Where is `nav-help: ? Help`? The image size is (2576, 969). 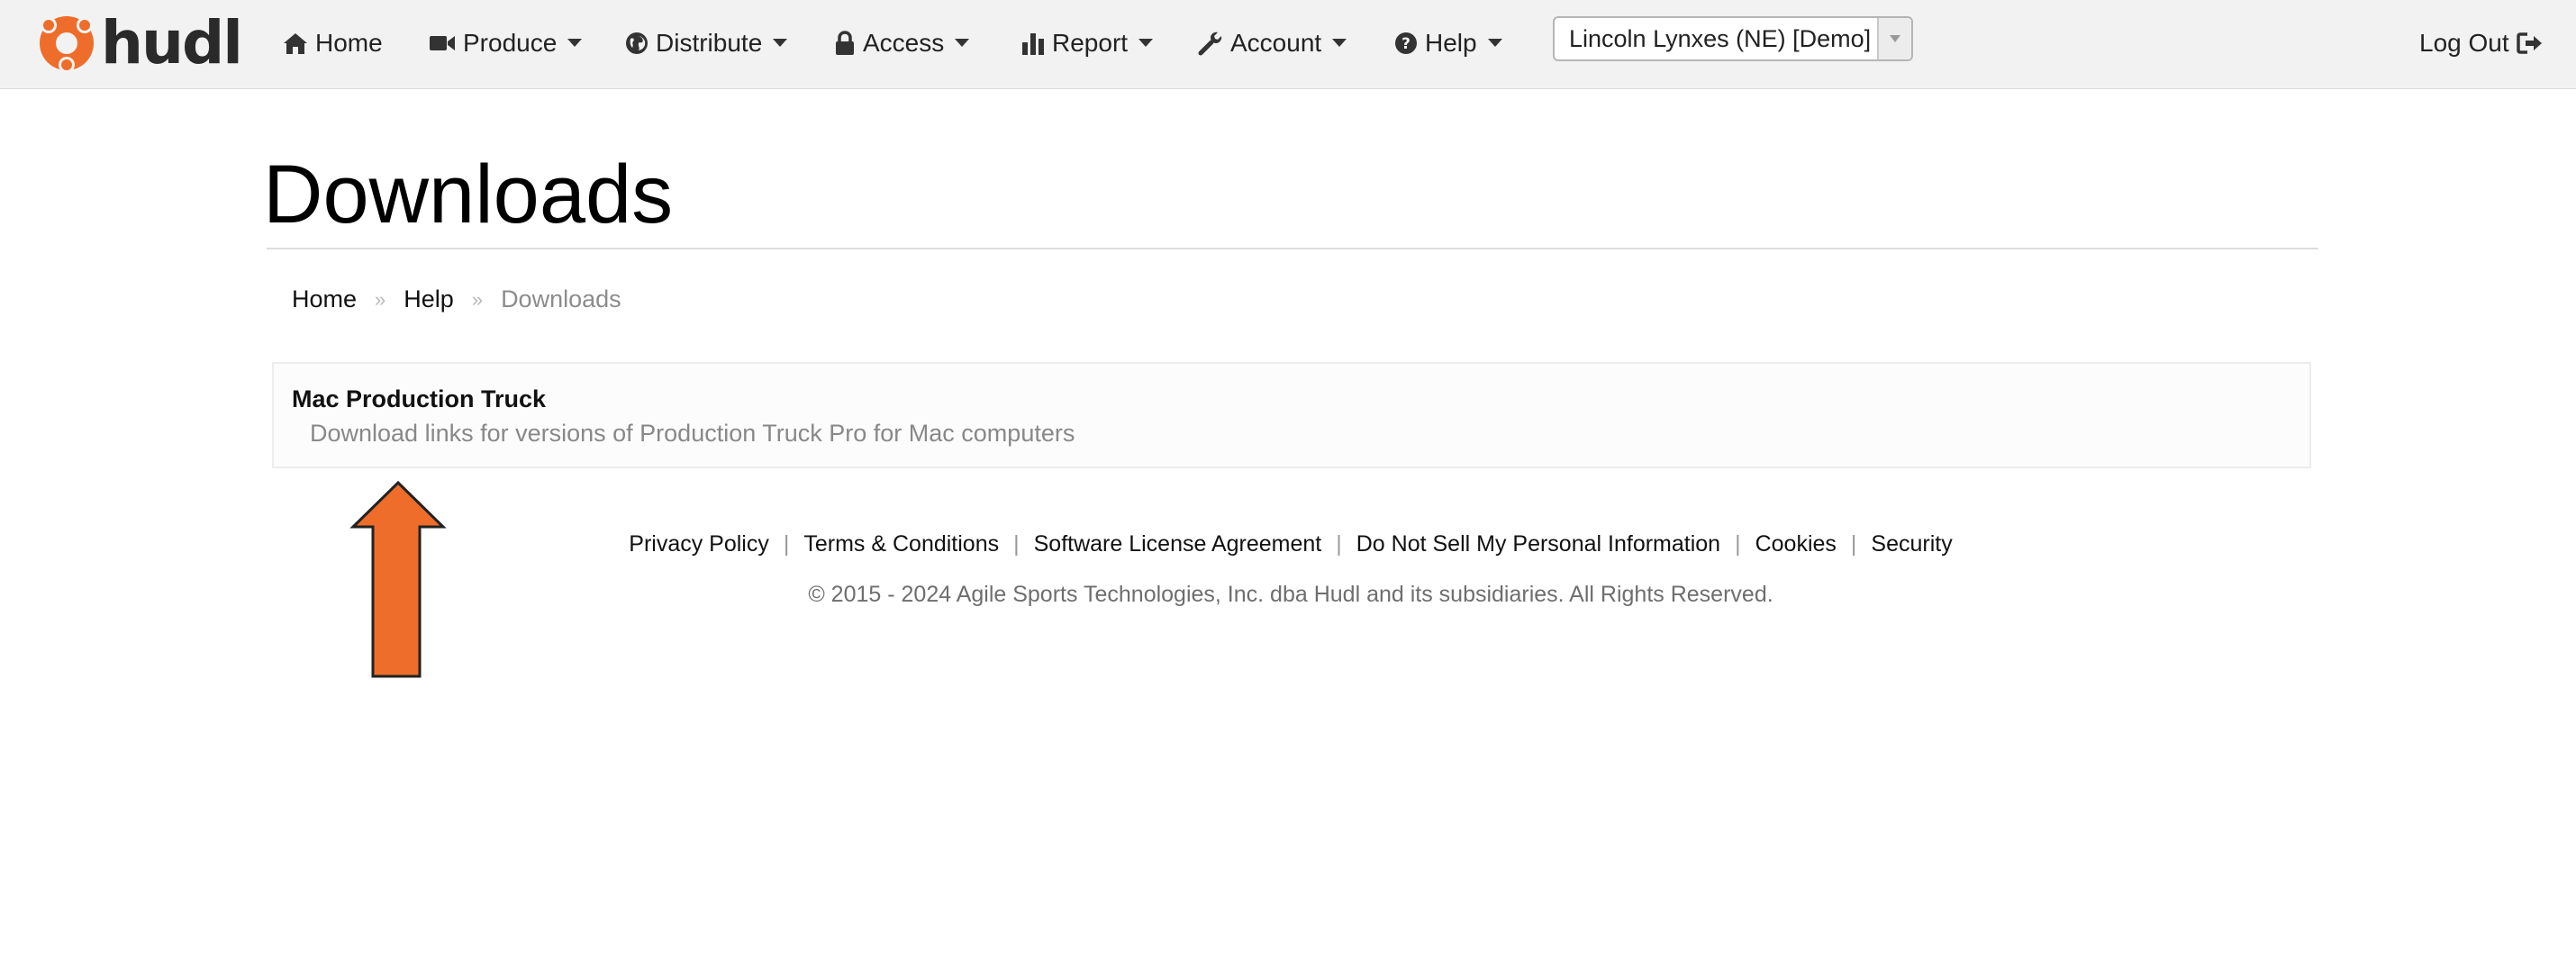 nav-help: ? Help is located at coordinates (1448, 43).